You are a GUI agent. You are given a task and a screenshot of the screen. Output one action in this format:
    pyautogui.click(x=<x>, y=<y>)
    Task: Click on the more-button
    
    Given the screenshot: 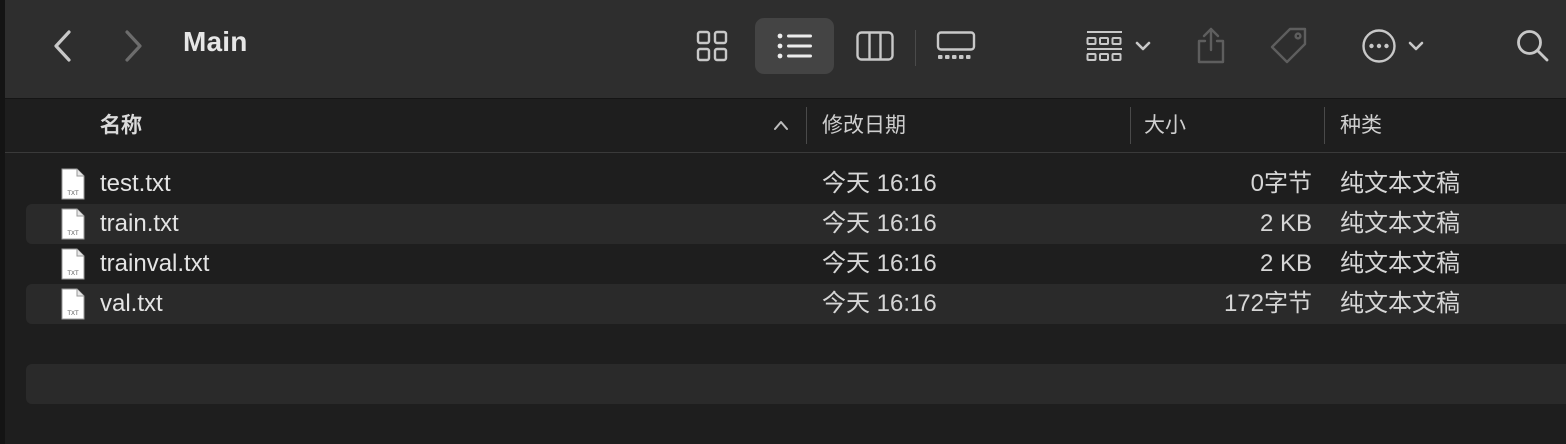 What is the action you would take?
    pyautogui.click(x=1393, y=46)
    